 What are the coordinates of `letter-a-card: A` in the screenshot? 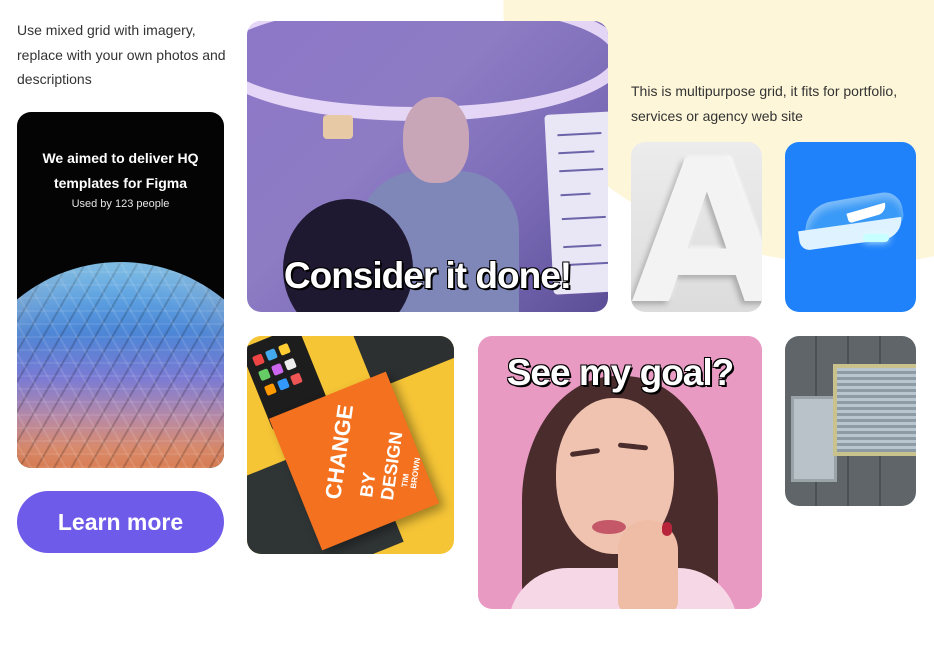 It's located at (696, 227).